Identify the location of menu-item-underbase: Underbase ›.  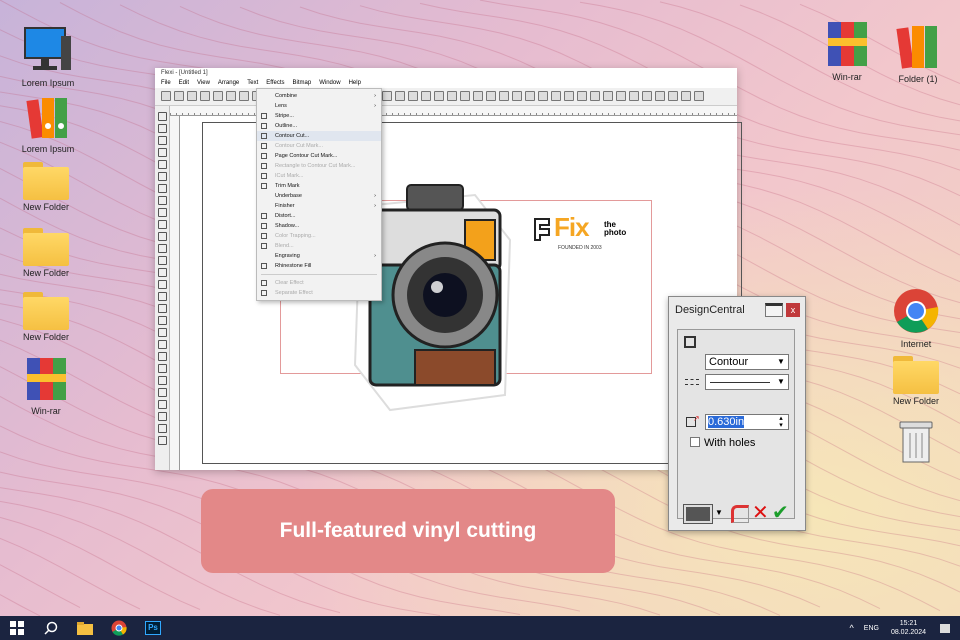
(319, 196).